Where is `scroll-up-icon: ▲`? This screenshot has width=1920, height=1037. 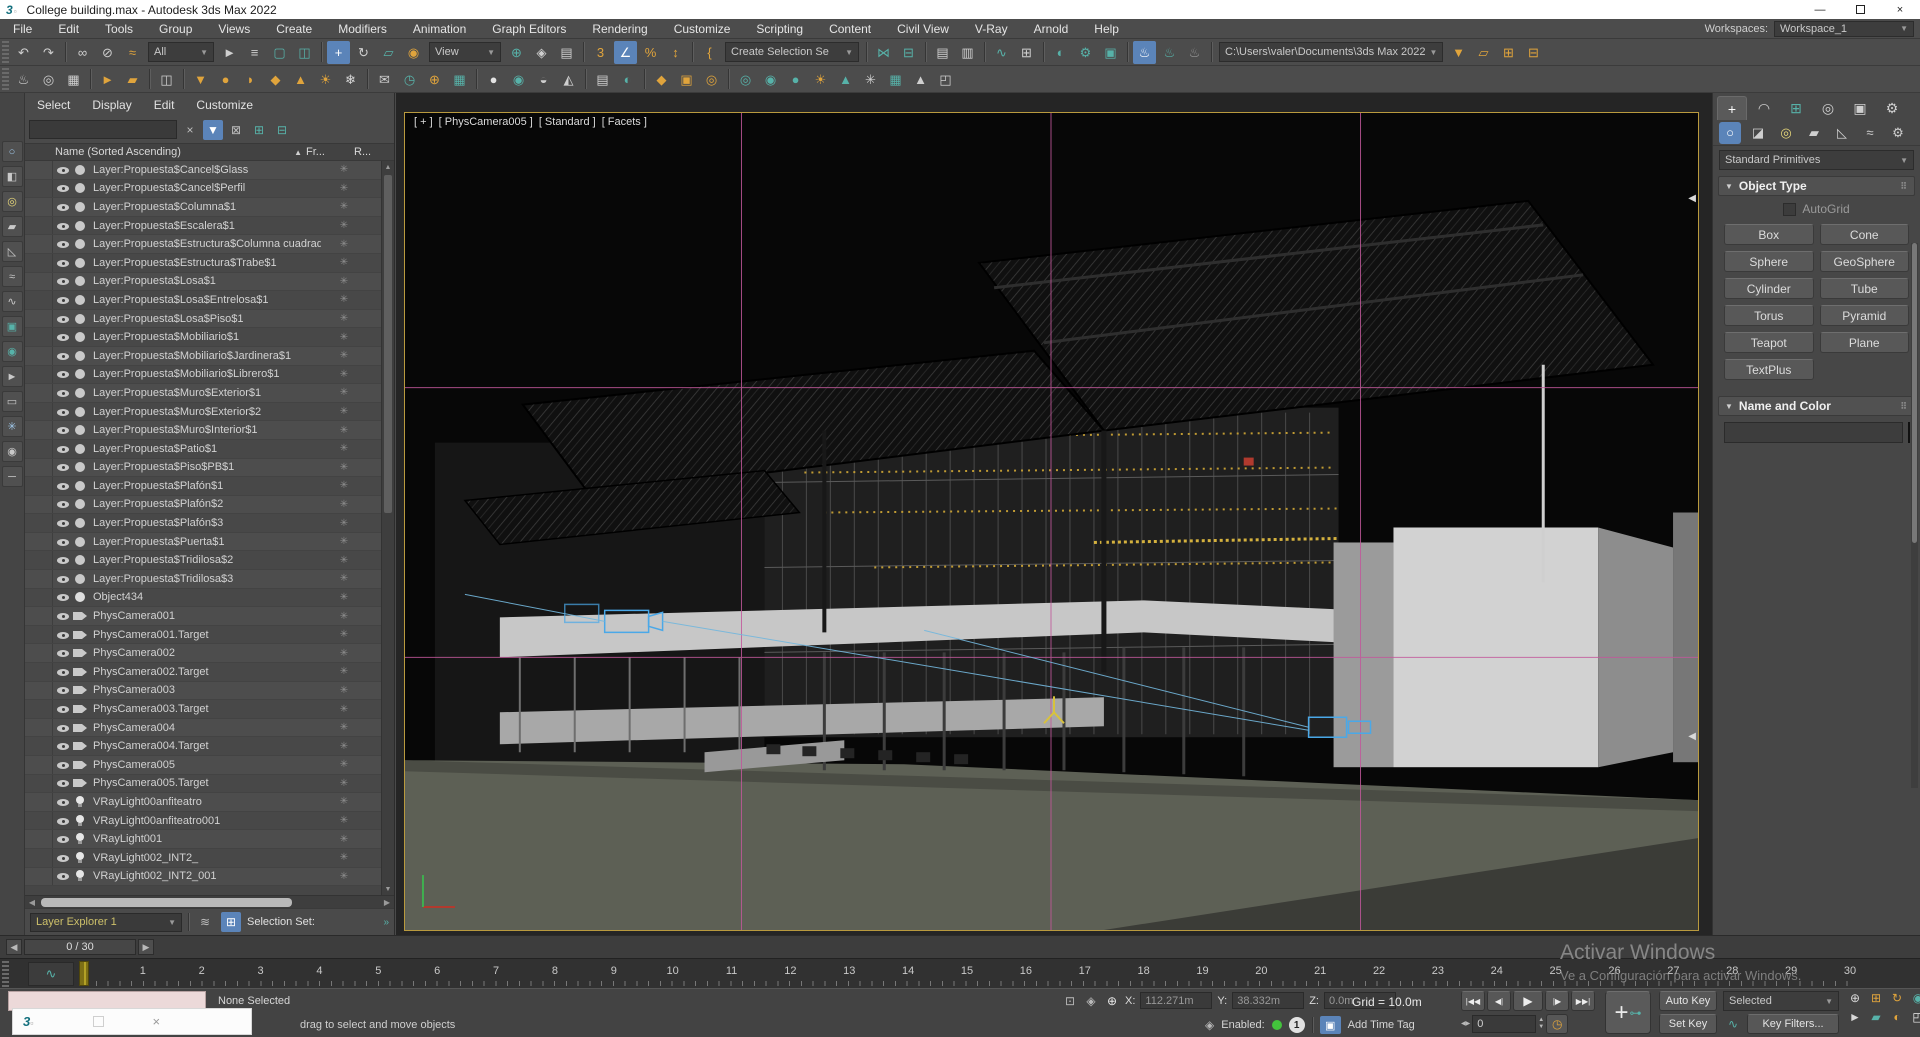 scroll-up-icon: ▲ is located at coordinates (388, 167).